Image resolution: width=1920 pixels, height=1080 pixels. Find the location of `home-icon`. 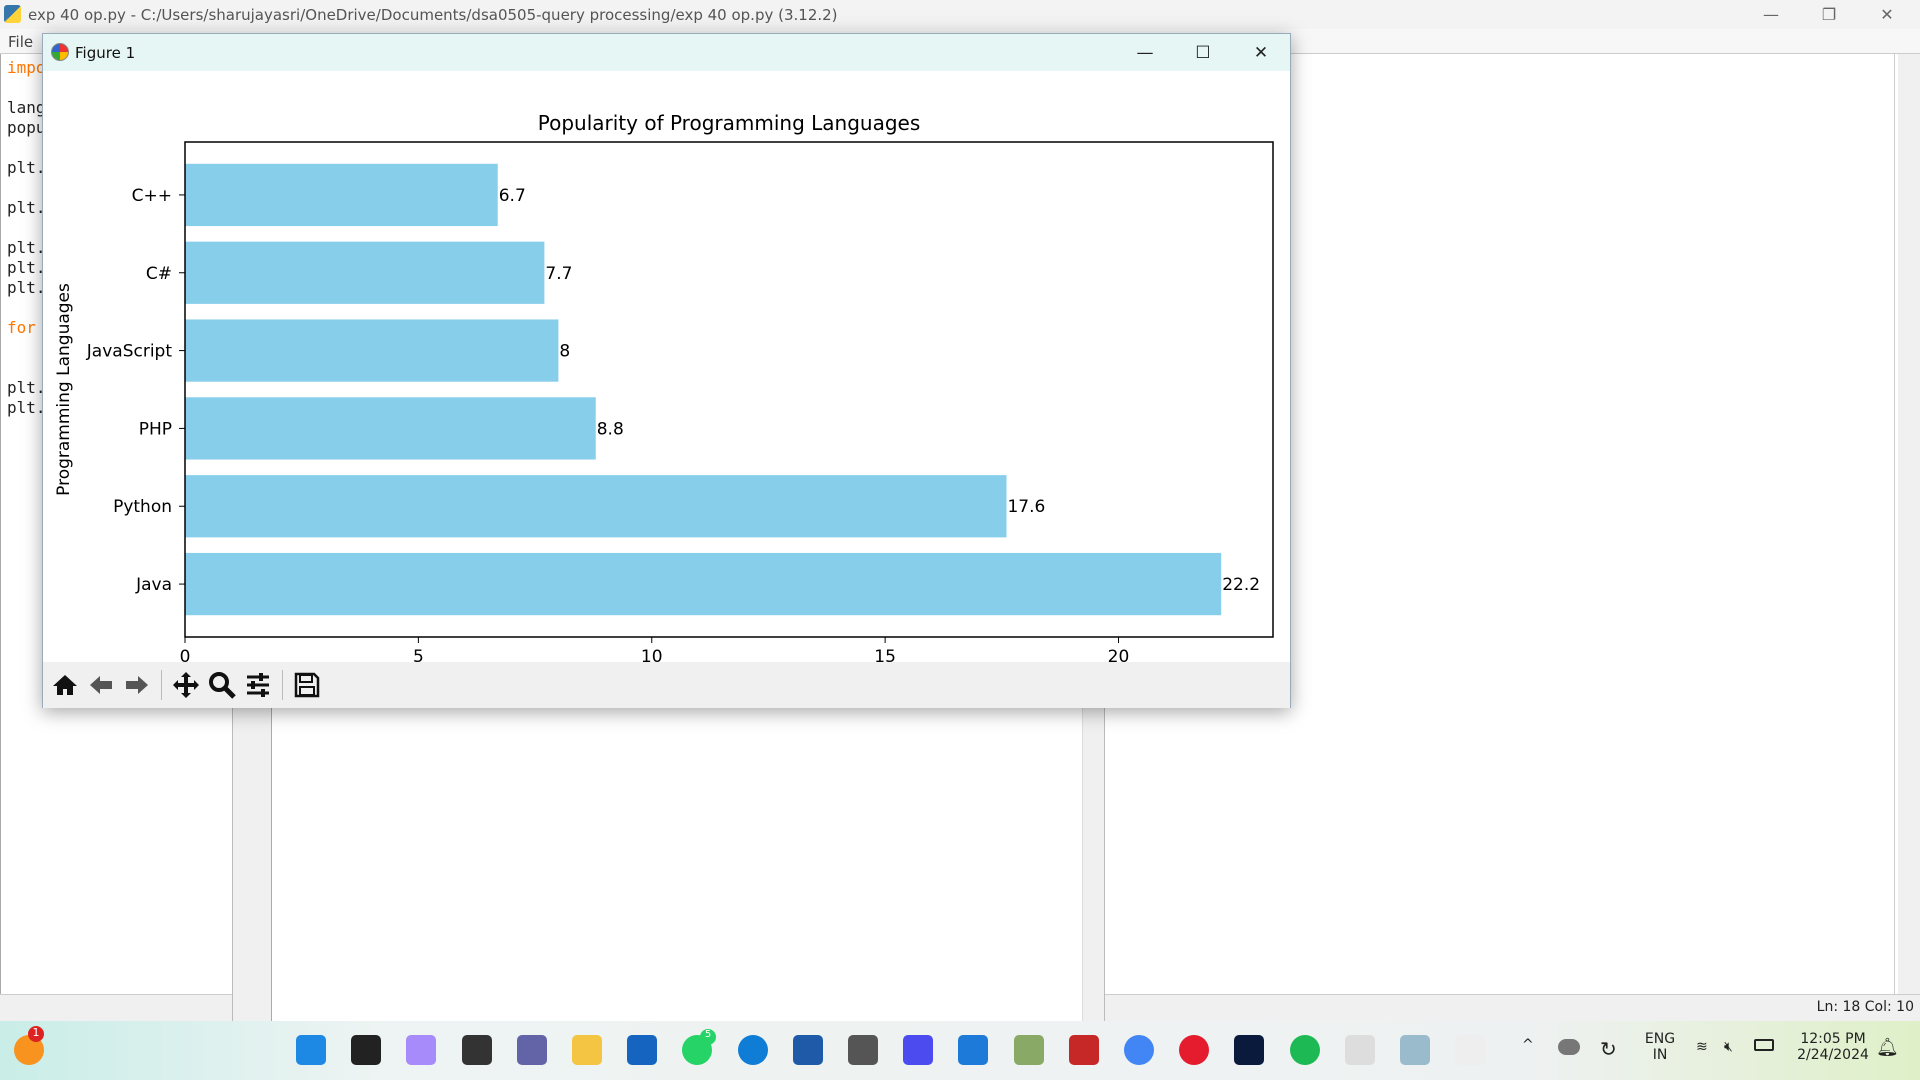

home-icon is located at coordinates (65, 685).